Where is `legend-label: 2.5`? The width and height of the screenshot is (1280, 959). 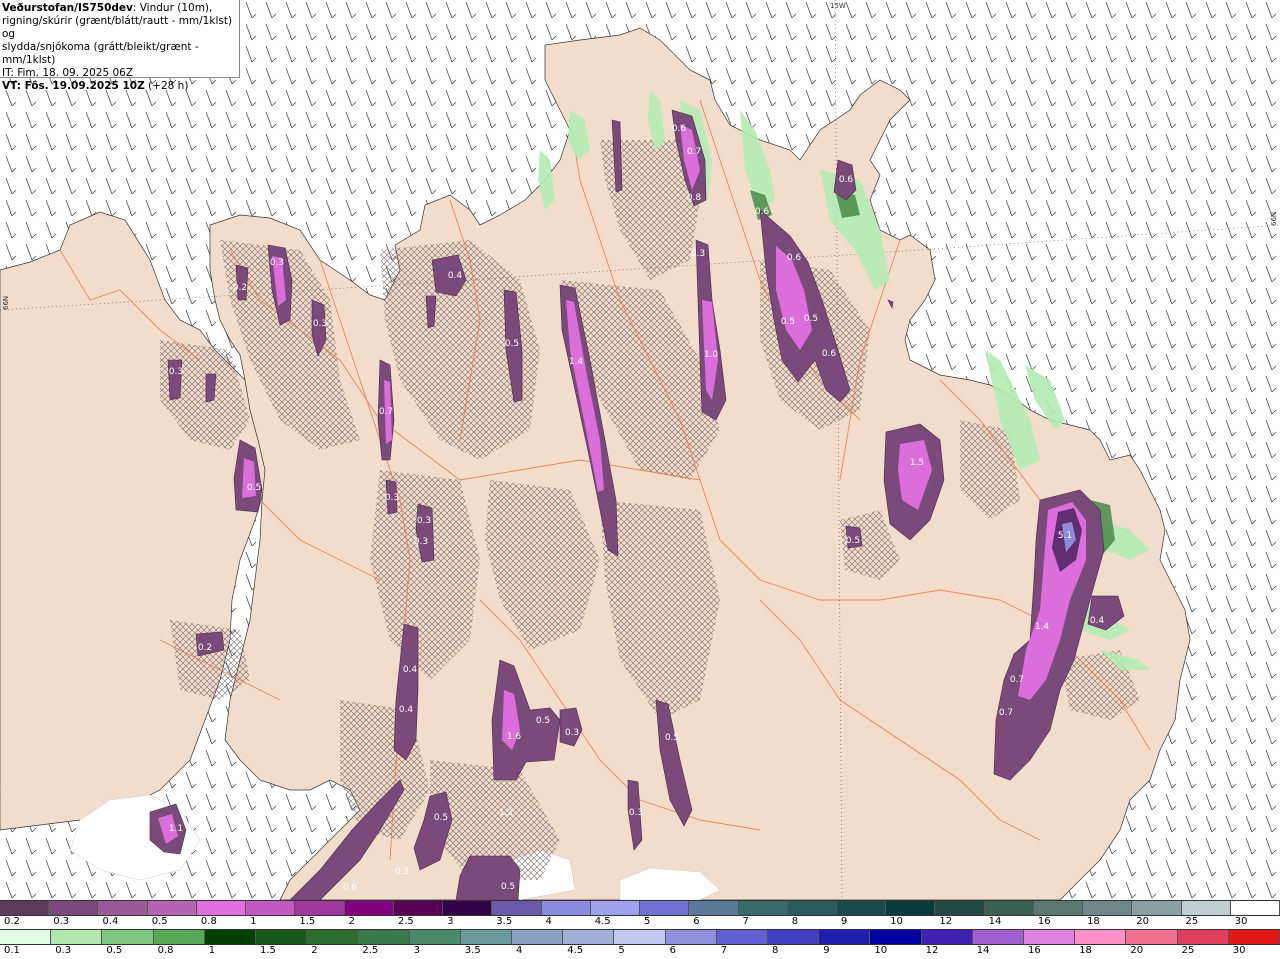
legend-label: 2.5 is located at coordinates (370, 950).